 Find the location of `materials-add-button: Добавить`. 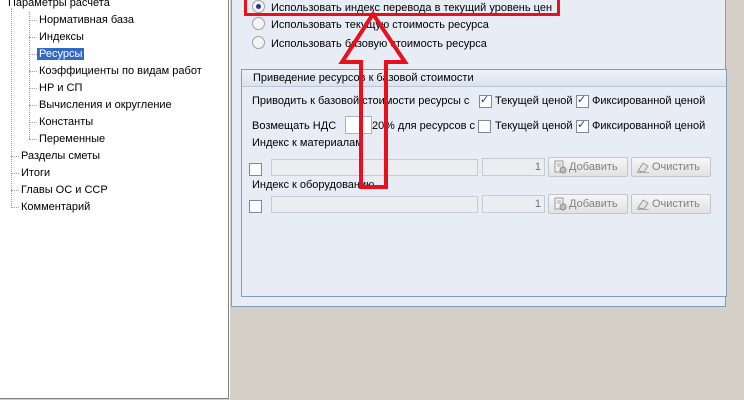

materials-add-button: Добавить is located at coordinates (588, 167).